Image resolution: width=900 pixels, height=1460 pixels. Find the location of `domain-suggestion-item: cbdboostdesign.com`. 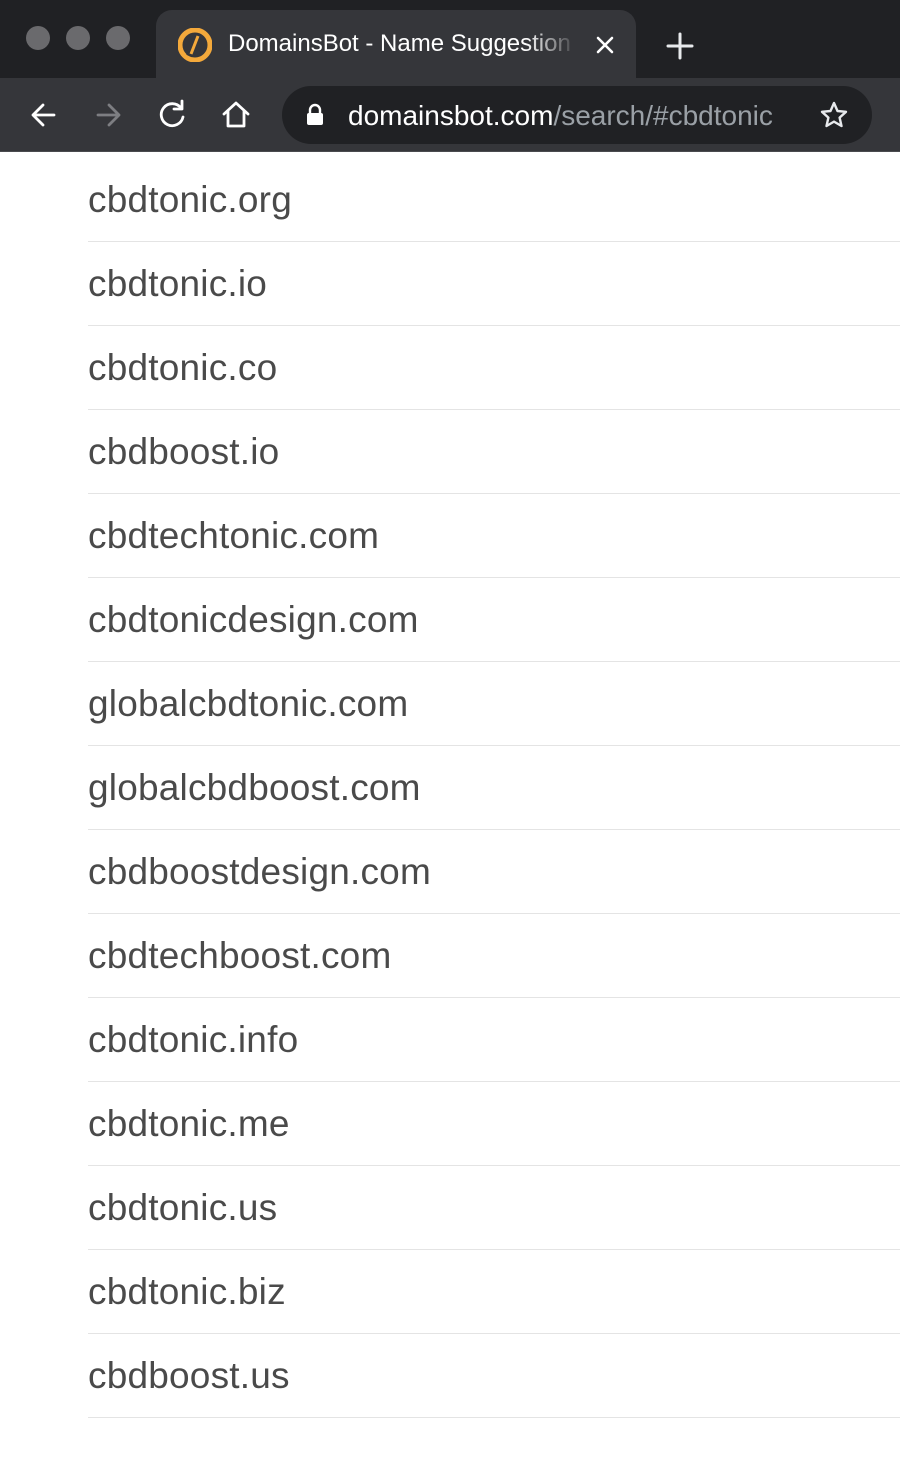

domain-suggestion-item: cbdboostdesign.com is located at coordinates (494, 872).